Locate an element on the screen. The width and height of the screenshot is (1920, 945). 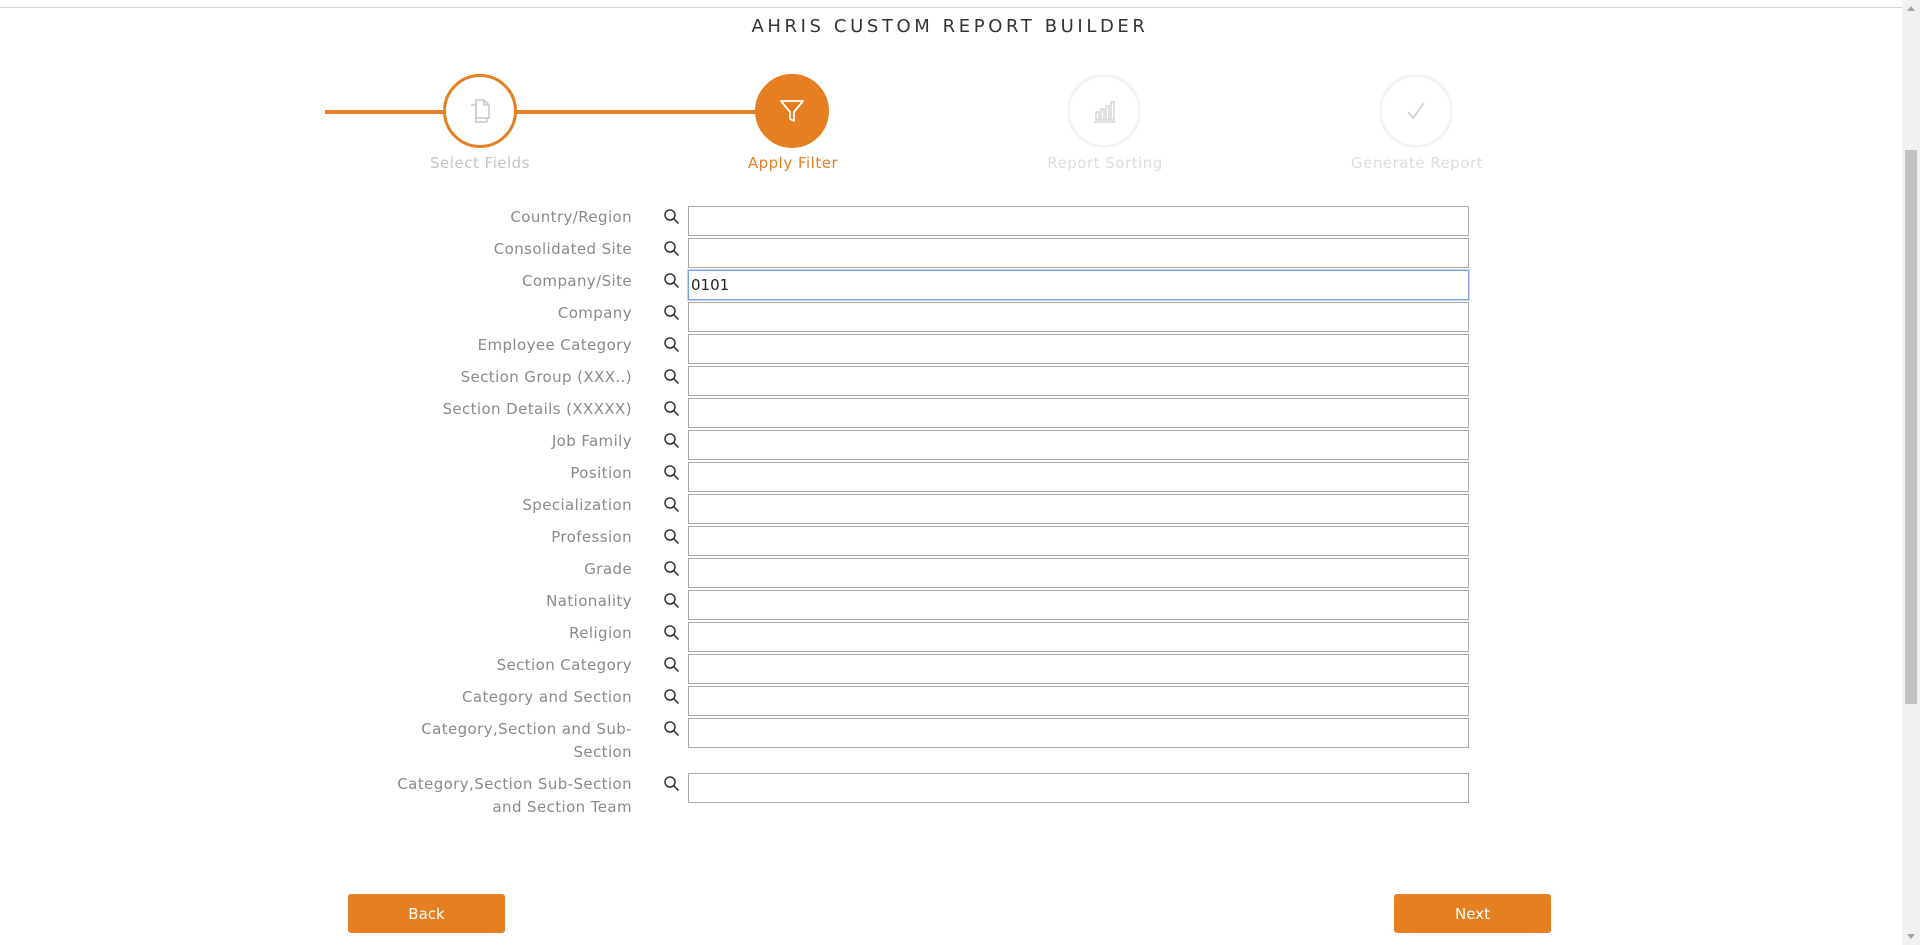
documents-icon is located at coordinates (480, 111).